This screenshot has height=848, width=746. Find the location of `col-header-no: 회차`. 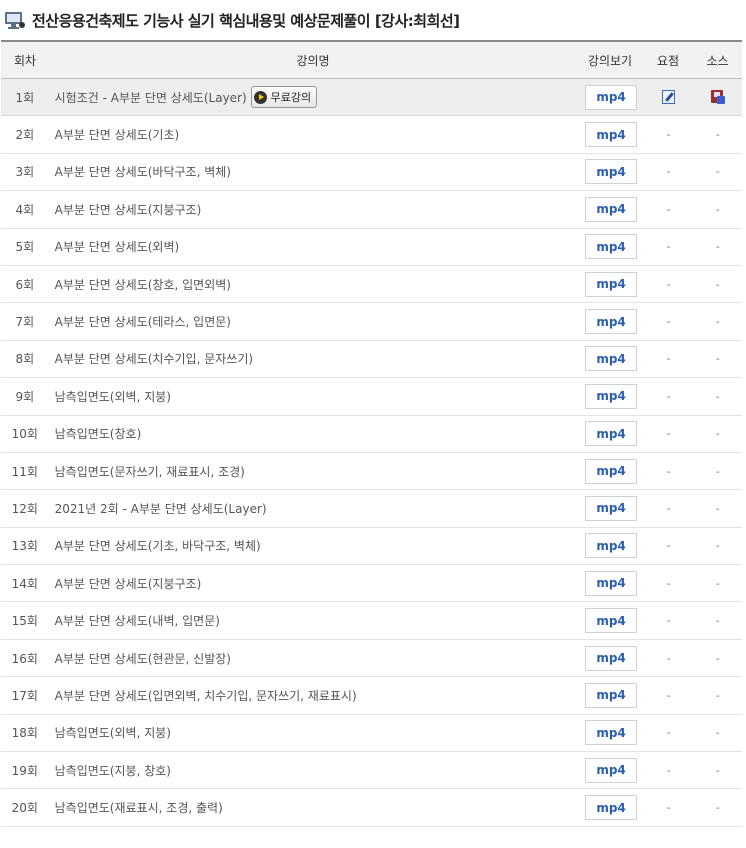

col-header-no: 회차 is located at coordinates (25, 60).